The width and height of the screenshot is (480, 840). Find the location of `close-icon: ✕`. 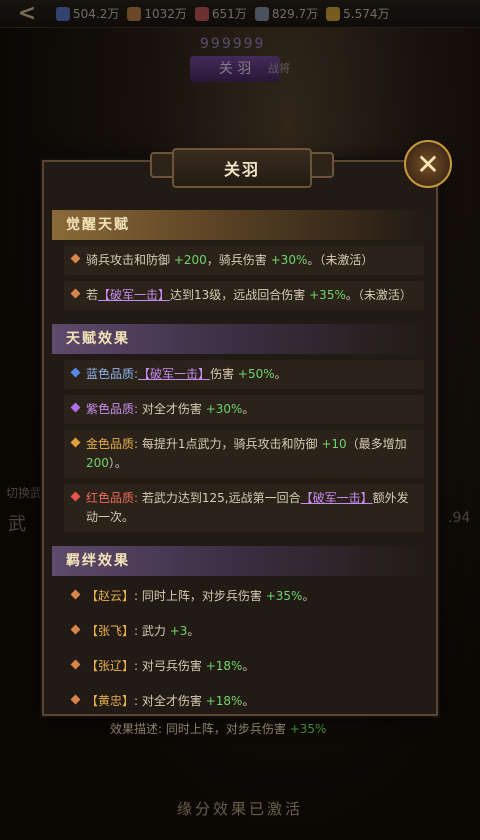

close-icon: ✕ is located at coordinates (428, 164).